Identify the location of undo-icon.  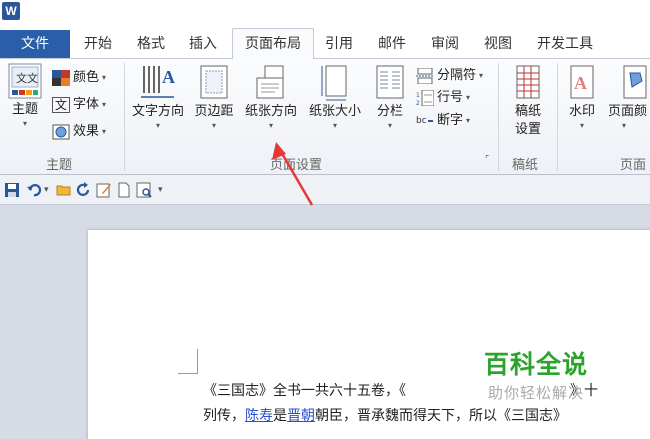
(34, 190).